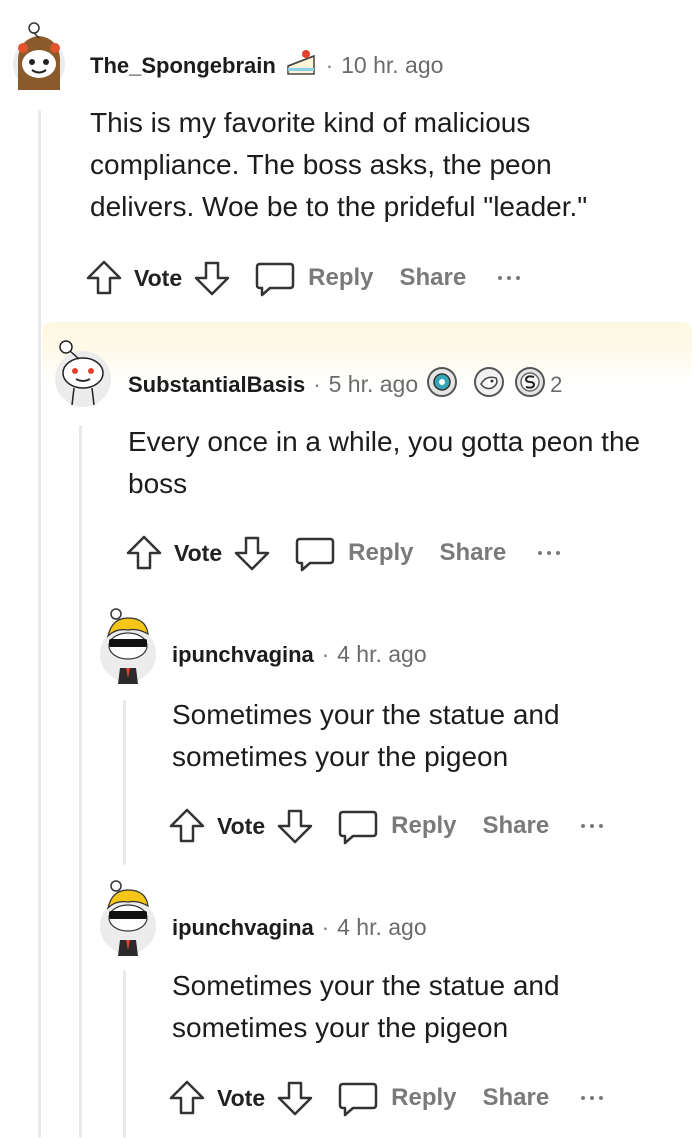 This screenshot has width=700, height=1138. I want to click on comment-line: This is my favorite kind of malicious, so click(310, 122).